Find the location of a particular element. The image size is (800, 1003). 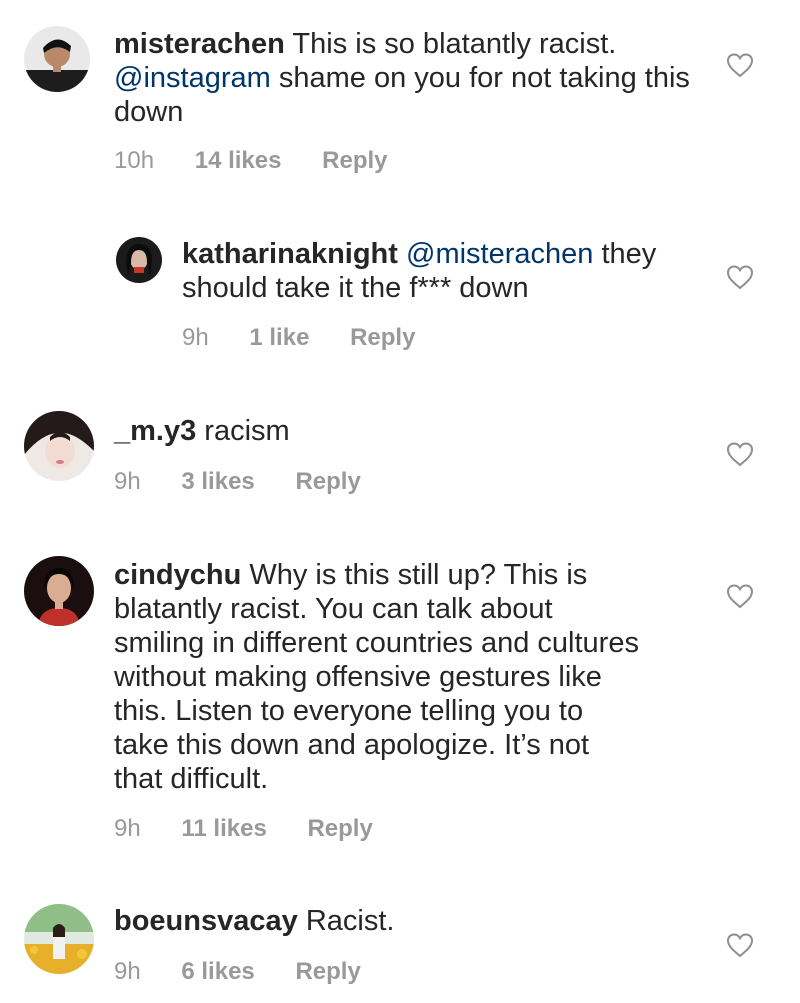

comment-meta: 9h 1 like Reply is located at coordinates (298, 338).